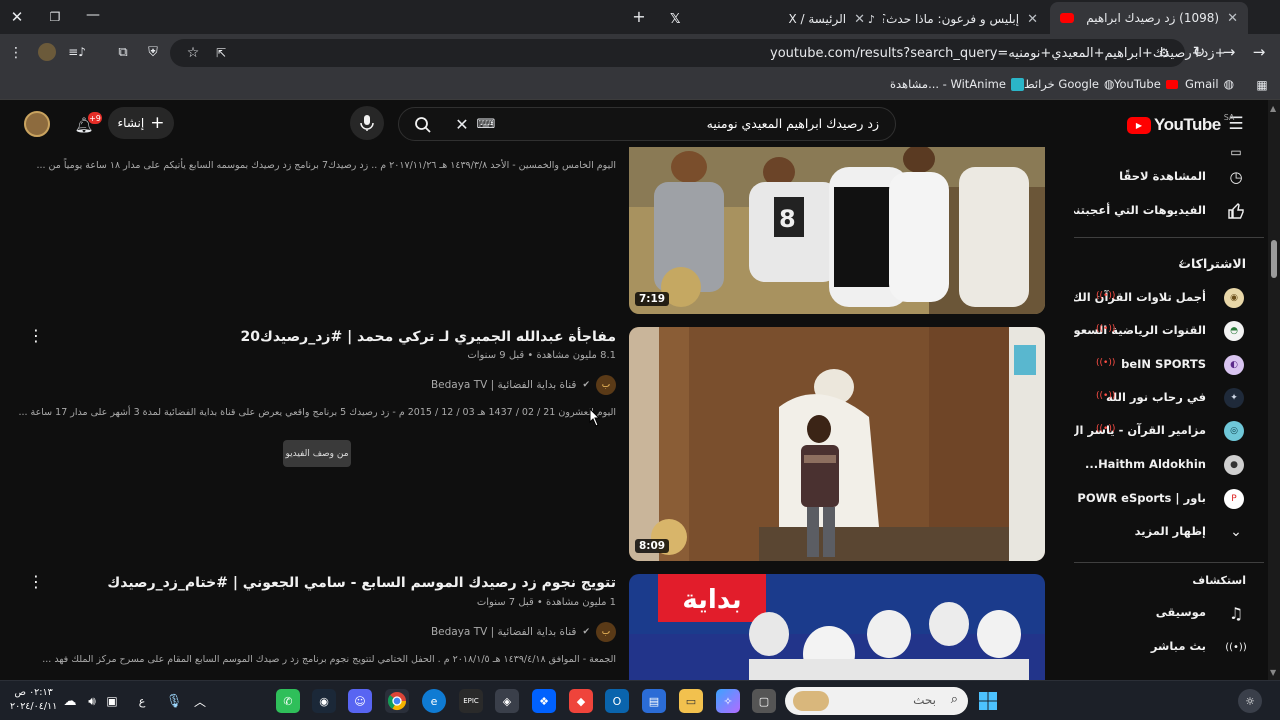 This screenshot has width=1280, height=720. I want to click on sidebar-subscription: ◉ أجمل تلاوات القرآن الك... ((•)), so click(1169, 298).